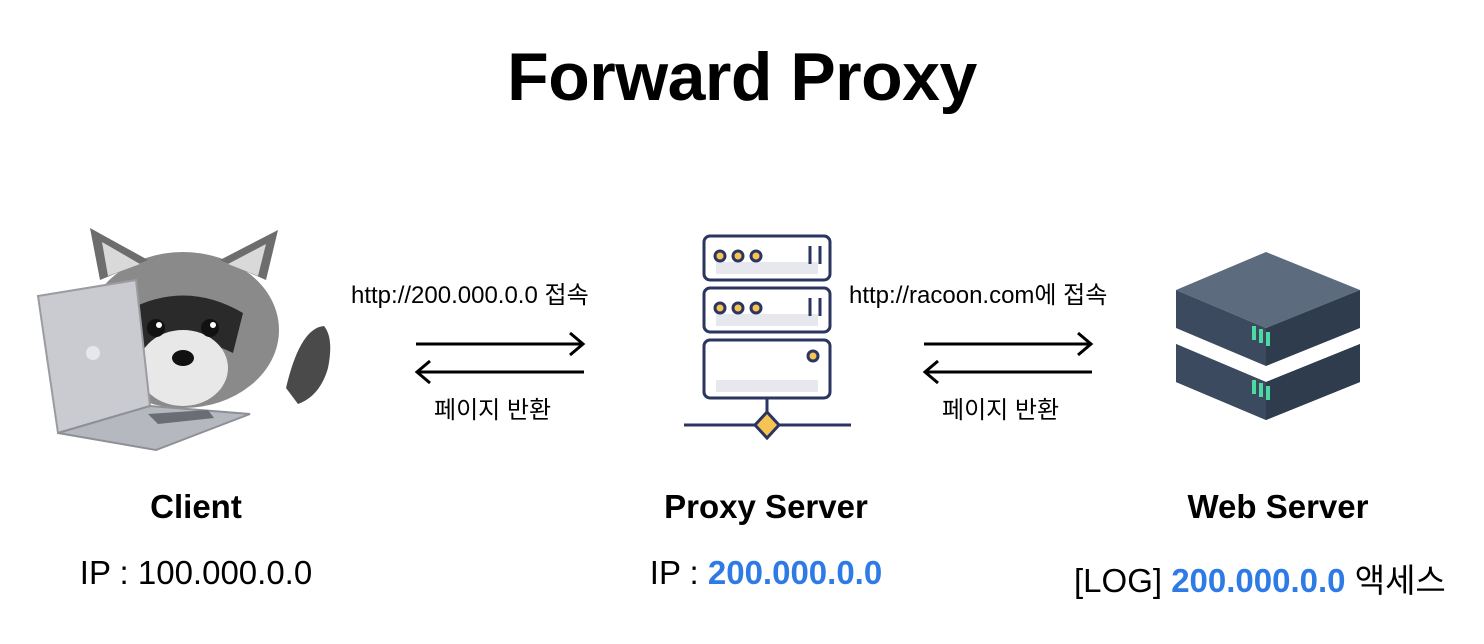 This screenshot has width=1484, height=644. I want to click on web-log-ip-value: 200.000.0.0, so click(1258, 580).